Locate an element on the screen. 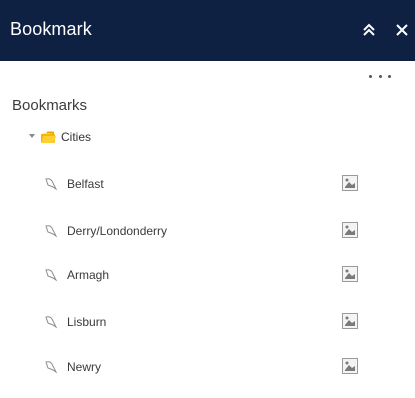  double-chevron-up-icon is located at coordinates (369, 29).